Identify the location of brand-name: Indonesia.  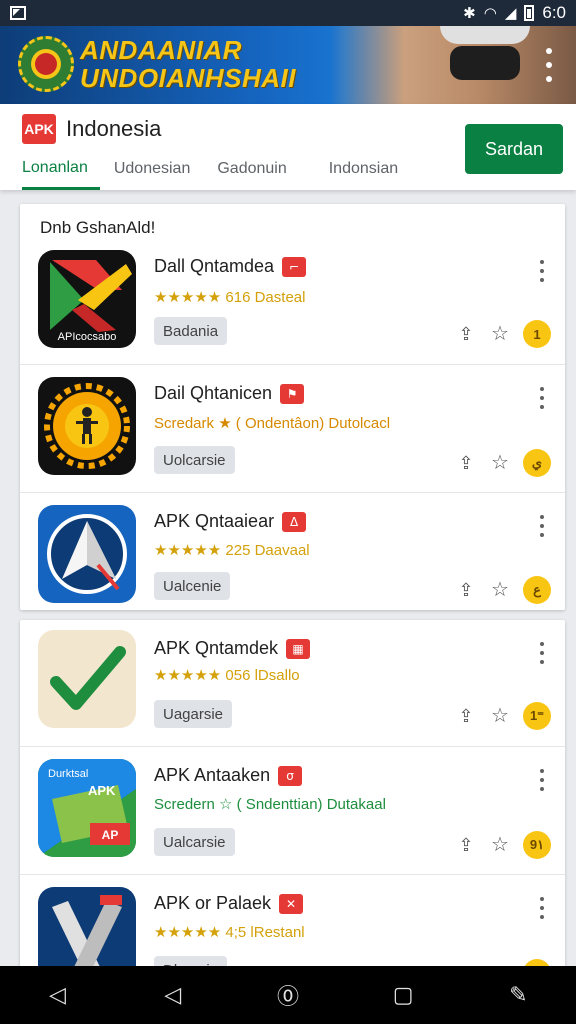
(114, 128).